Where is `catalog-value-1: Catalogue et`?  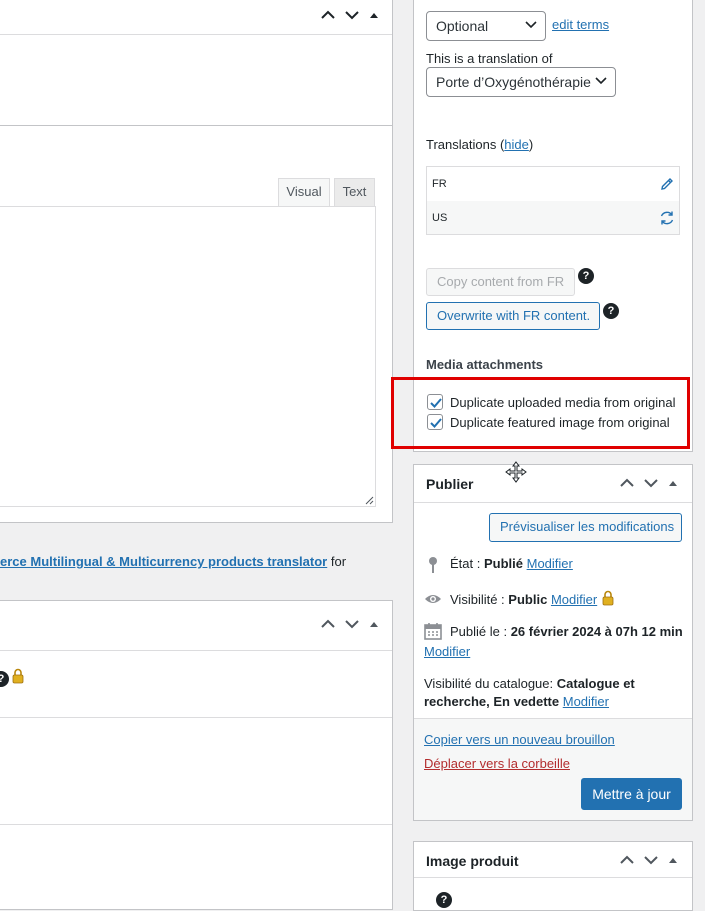
catalog-value-1: Catalogue et is located at coordinates (595, 683).